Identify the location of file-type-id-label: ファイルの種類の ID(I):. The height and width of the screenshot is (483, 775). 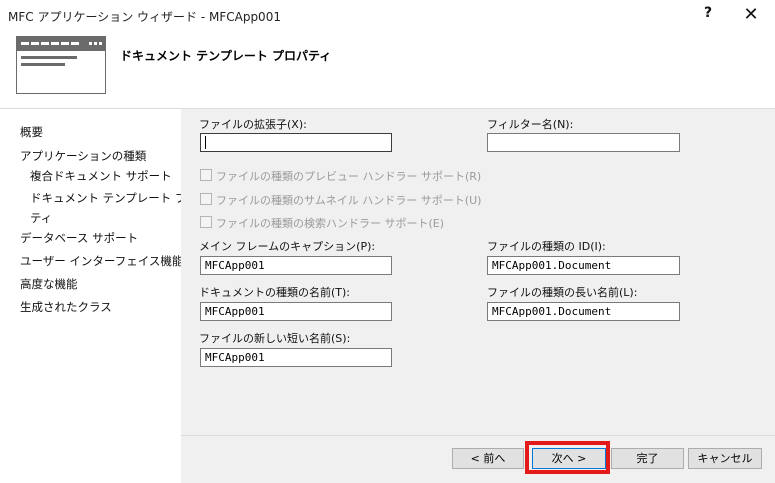
(546, 246).